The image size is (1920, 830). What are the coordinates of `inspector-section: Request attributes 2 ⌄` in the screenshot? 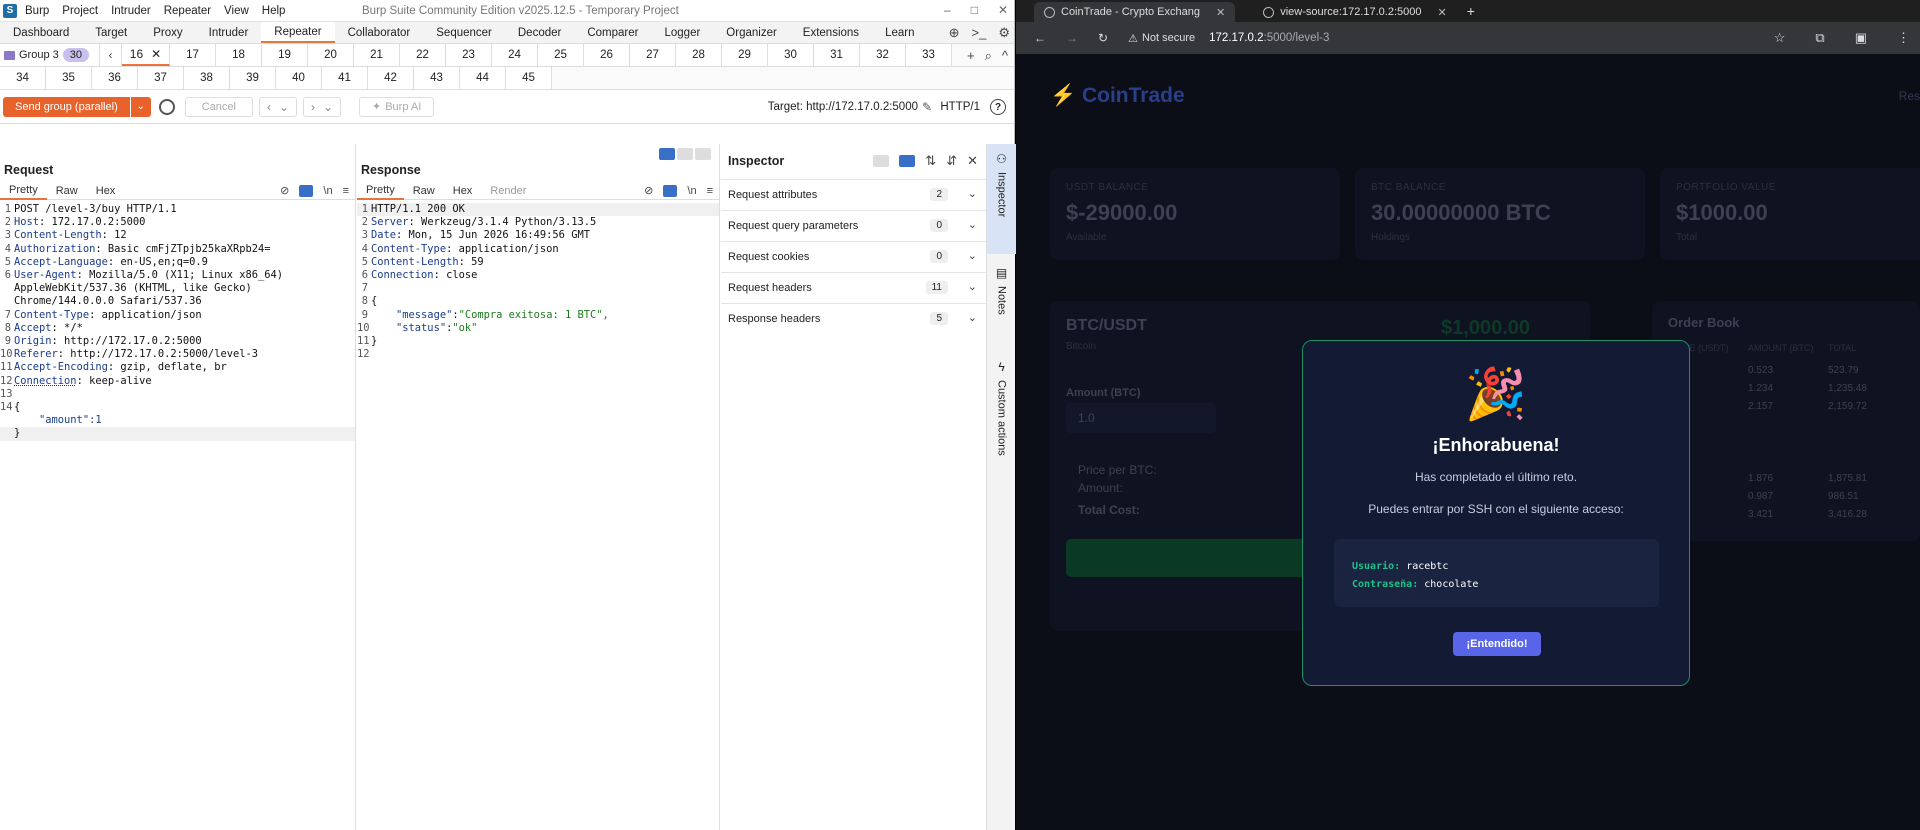 It's located at (853, 194).